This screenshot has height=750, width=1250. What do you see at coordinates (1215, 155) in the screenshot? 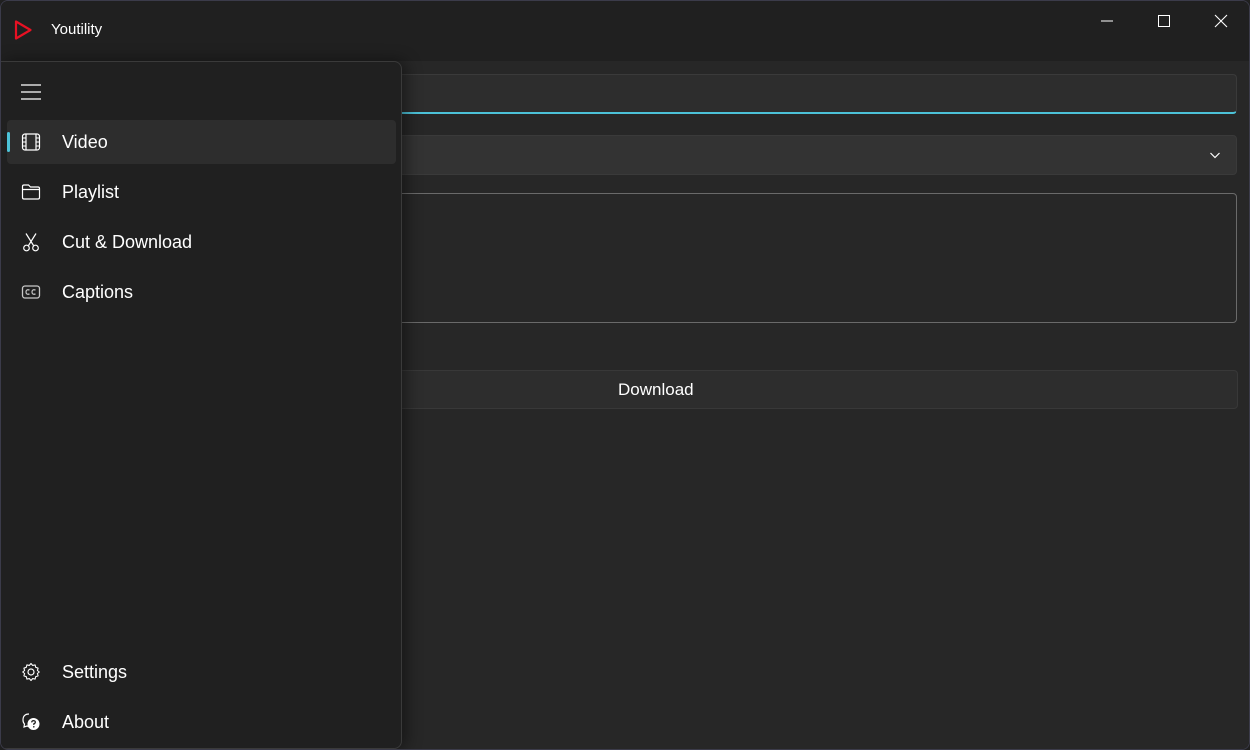
I see `chevron-down-icon` at bounding box center [1215, 155].